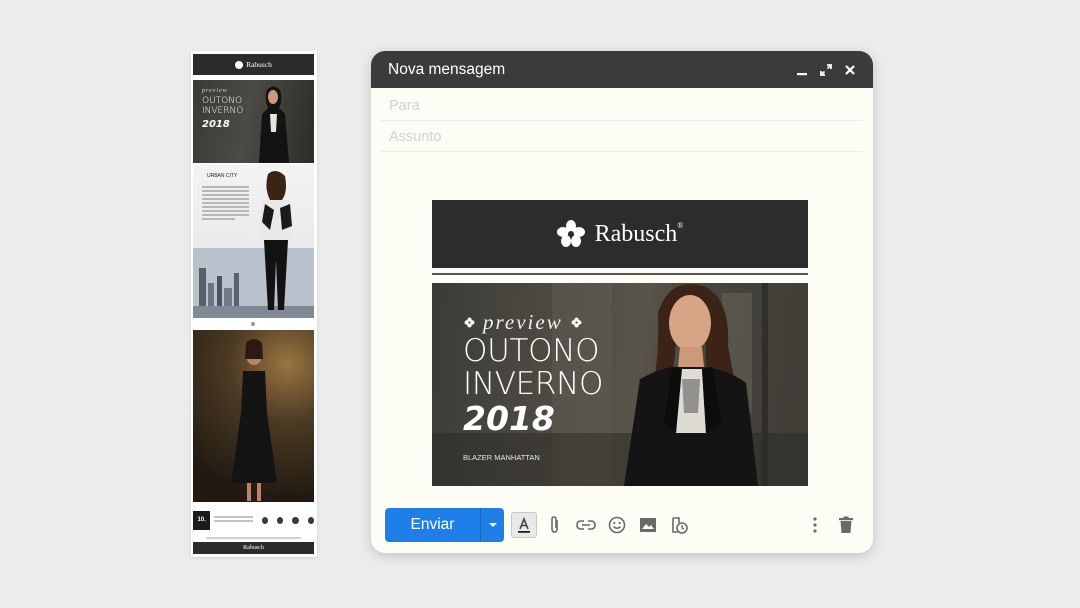 The image size is (1080, 608). What do you see at coordinates (404, 106) in the screenshot?
I see `to-placeholder: Para` at bounding box center [404, 106].